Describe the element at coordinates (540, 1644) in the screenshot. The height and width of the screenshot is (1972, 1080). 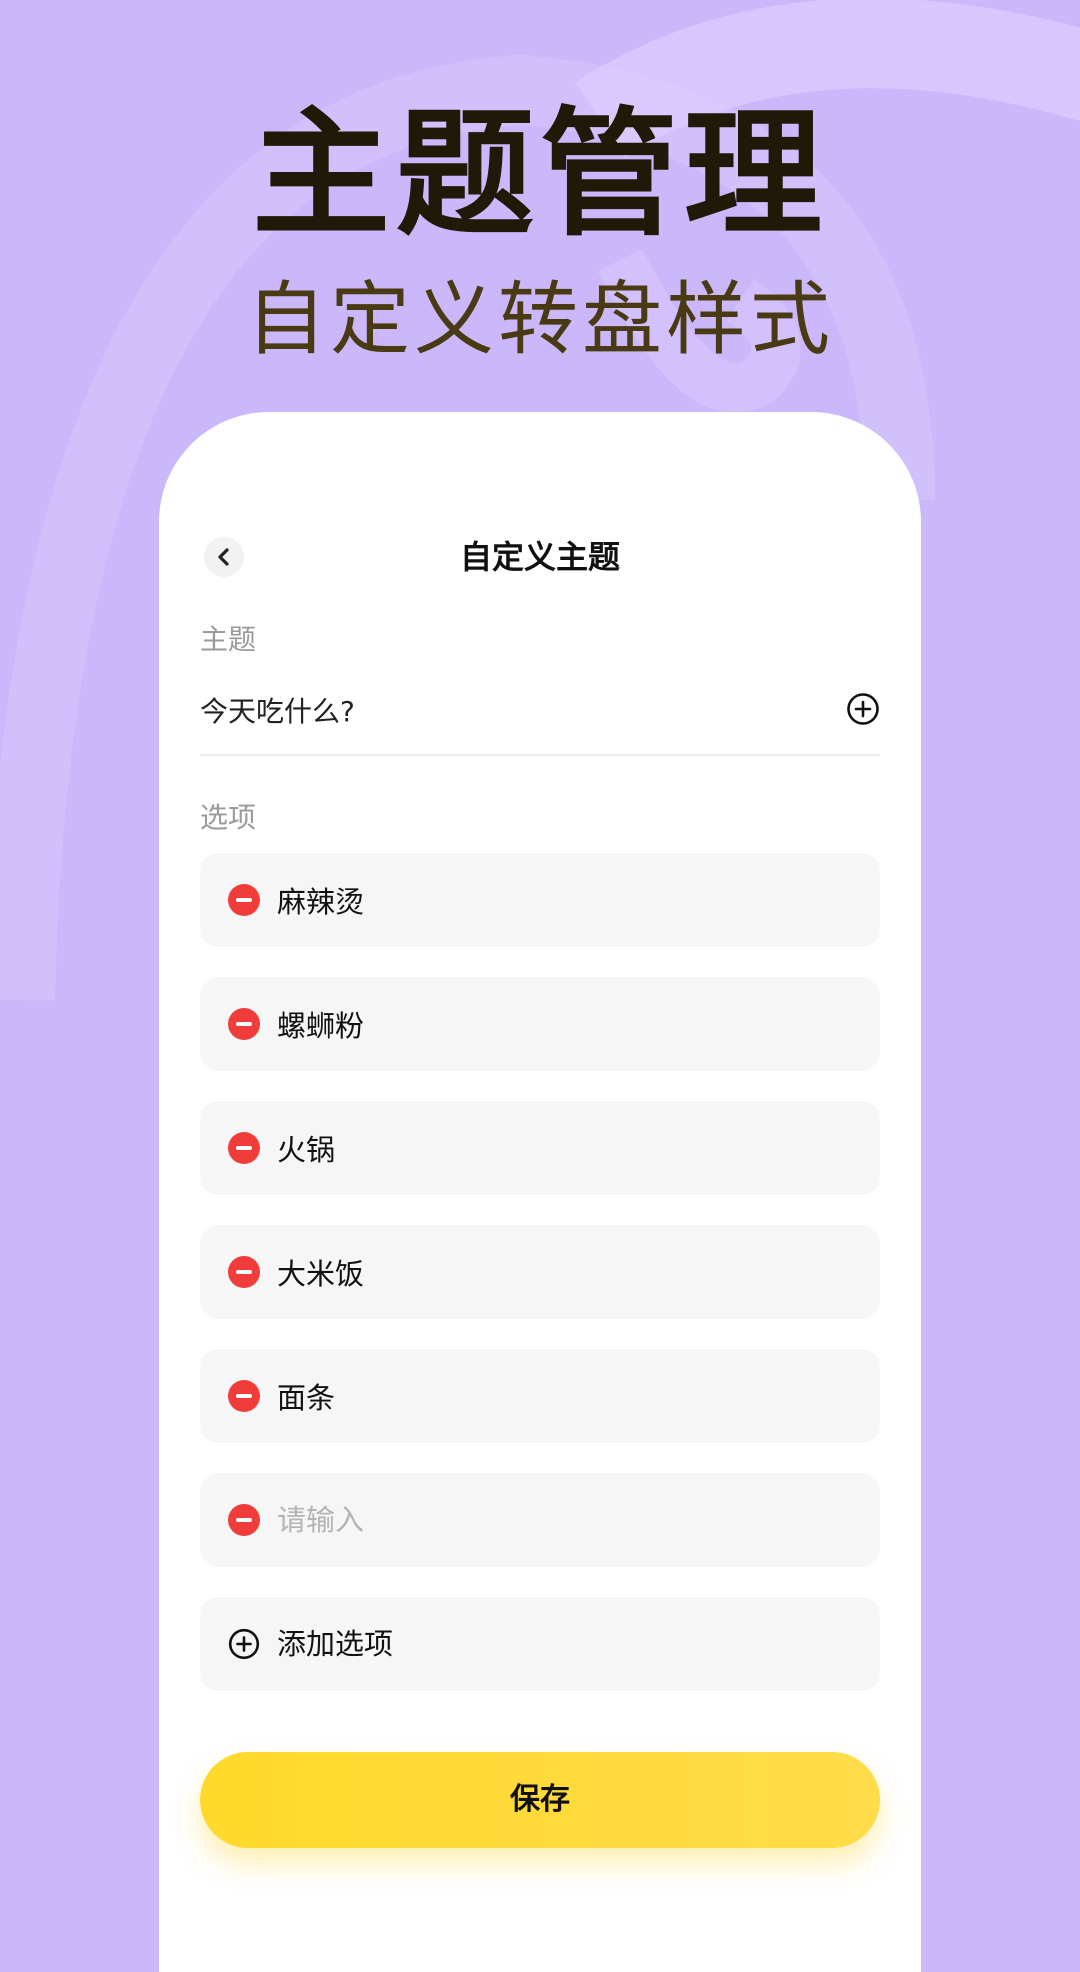
I see `add-option-button: 添加选项` at that location.